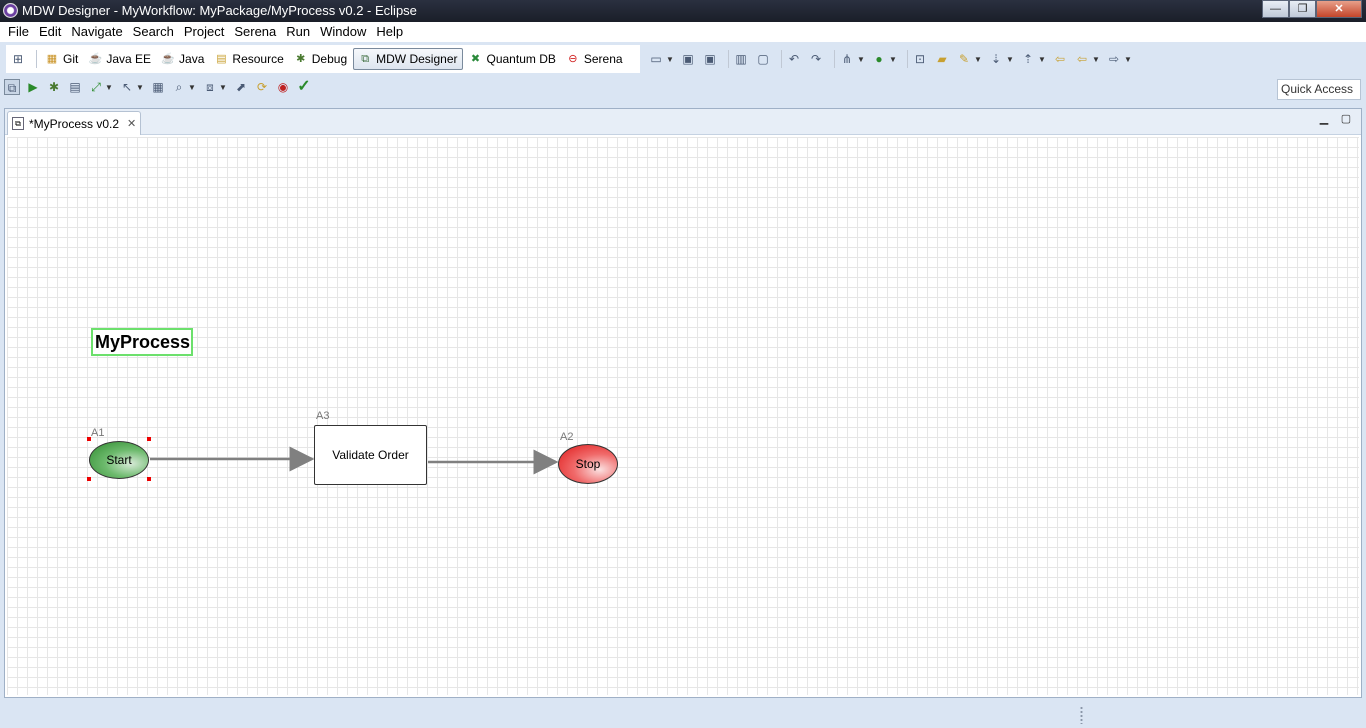 The image size is (1366, 728). Describe the element at coordinates (964, 59) in the screenshot. I see `pen-icon: ✎` at that location.